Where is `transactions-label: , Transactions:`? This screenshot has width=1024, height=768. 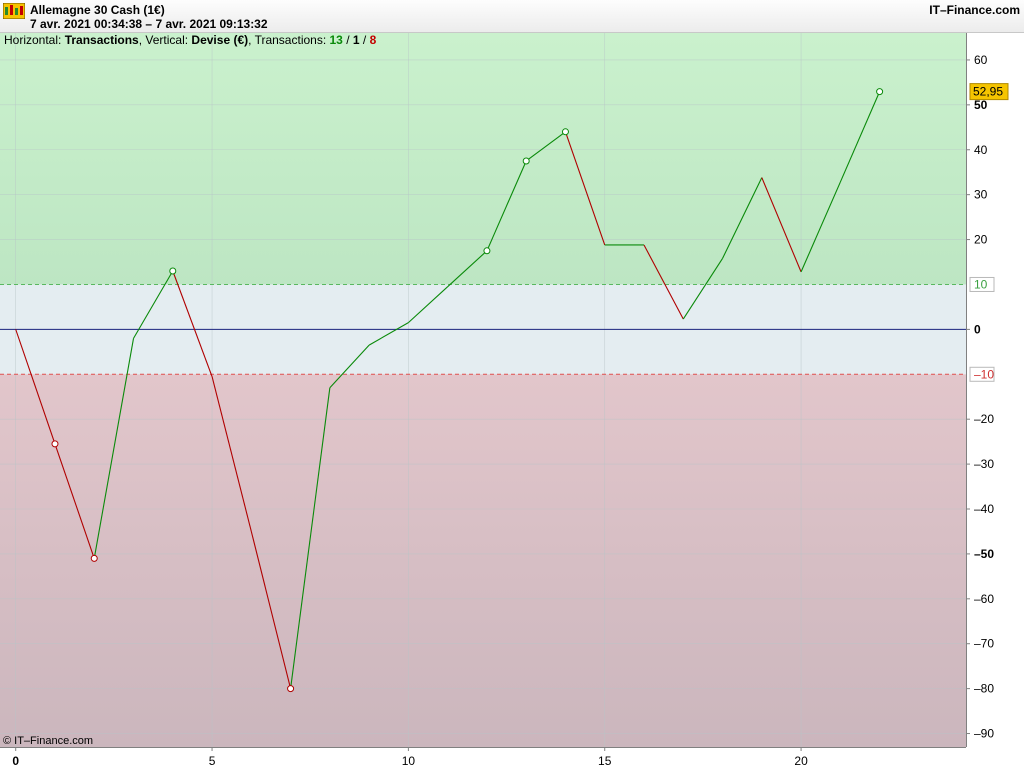
transactions-label: , Transactions: is located at coordinates (289, 40).